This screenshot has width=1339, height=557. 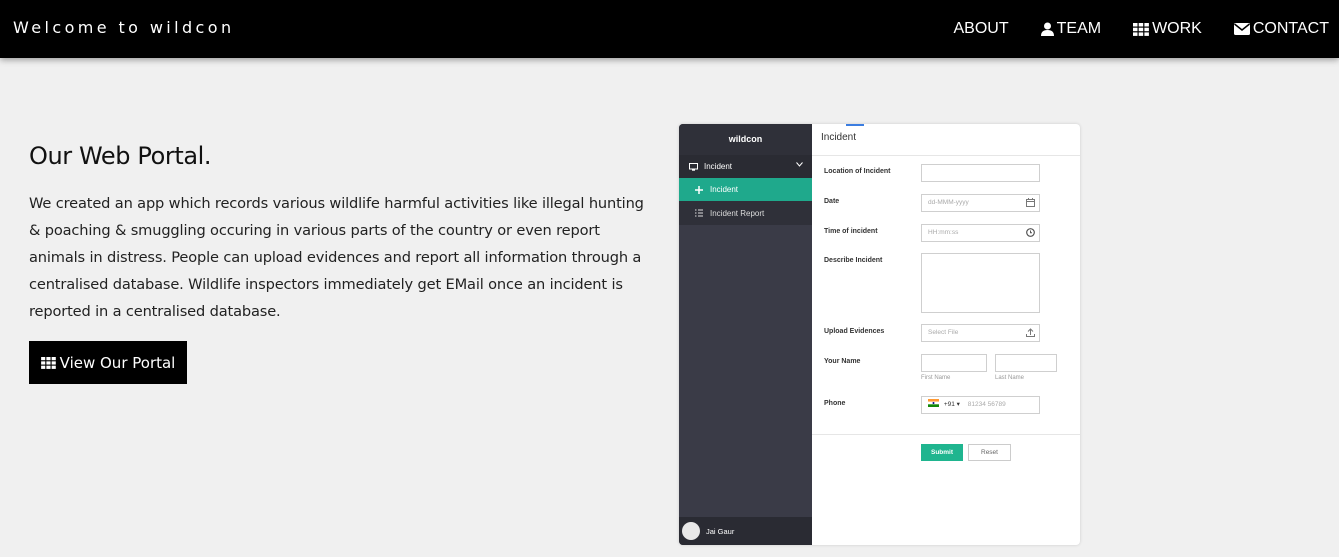 I want to click on date-field: dd-MMM-yyyy, so click(x=980, y=203).